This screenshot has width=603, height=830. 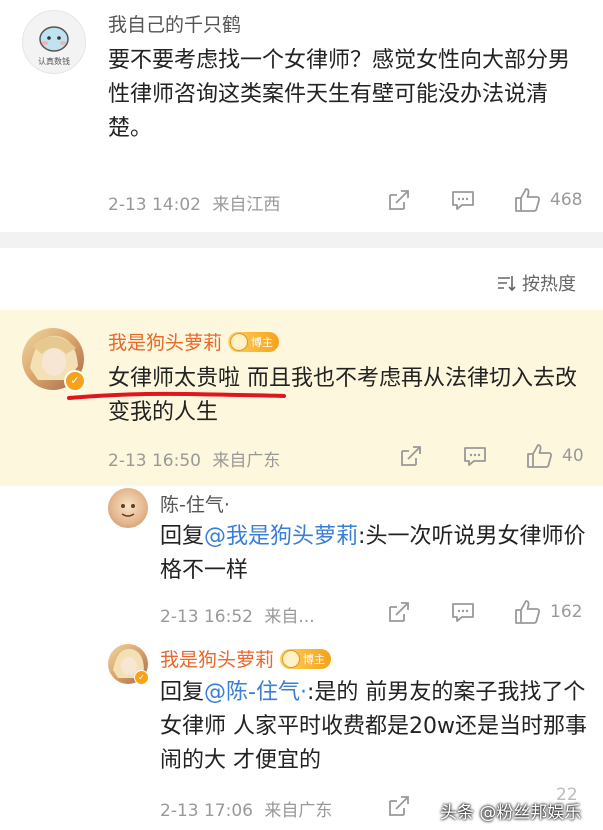 What do you see at coordinates (154, 205) in the screenshot?
I see `timestamp: 2-13 14:02` at bounding box center [154, 205].